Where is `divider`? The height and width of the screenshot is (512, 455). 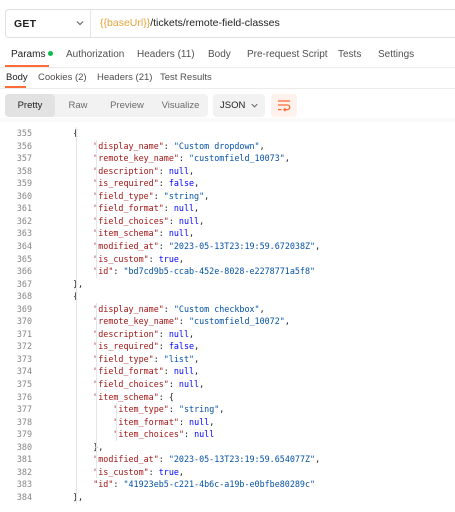
divider is located at coordinates (227, 67).